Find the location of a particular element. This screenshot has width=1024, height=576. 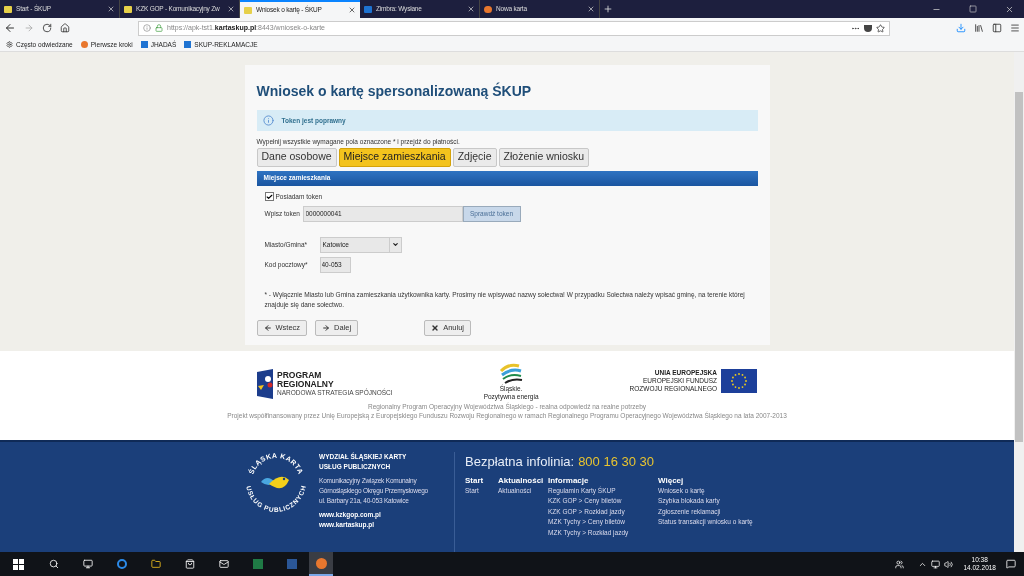

token-checkbox is located at coordinates (269, 197).